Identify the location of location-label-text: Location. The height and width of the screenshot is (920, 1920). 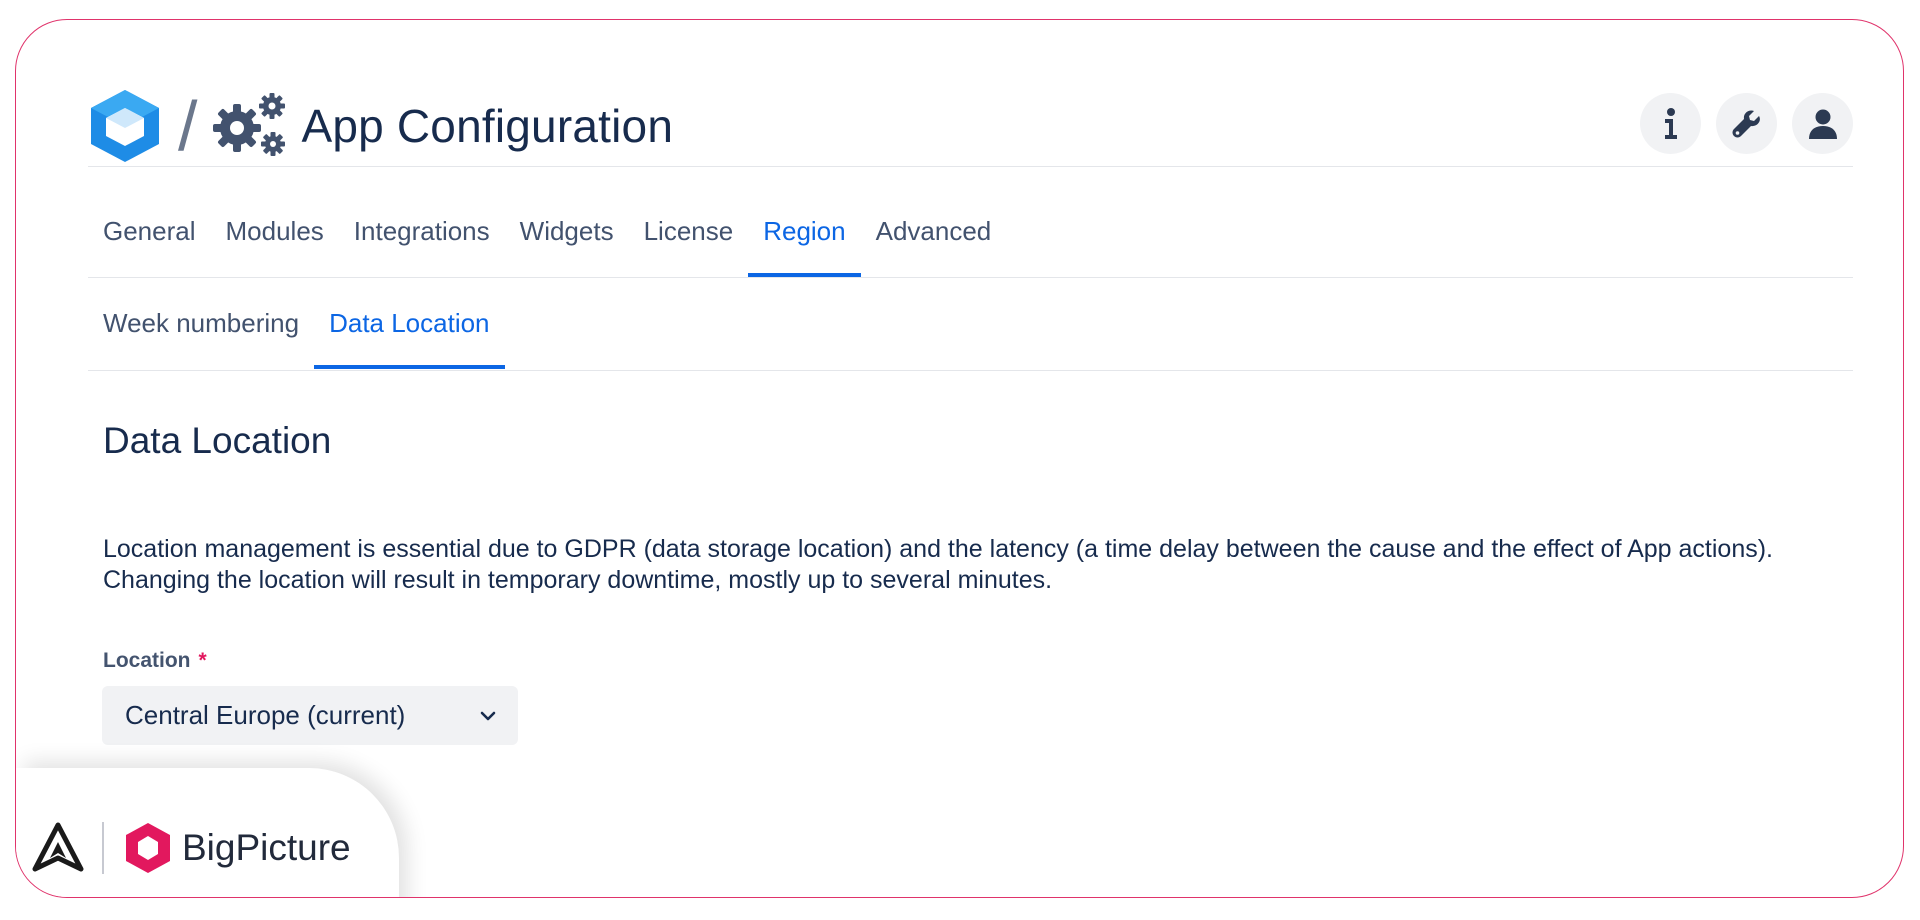
(147, 660).